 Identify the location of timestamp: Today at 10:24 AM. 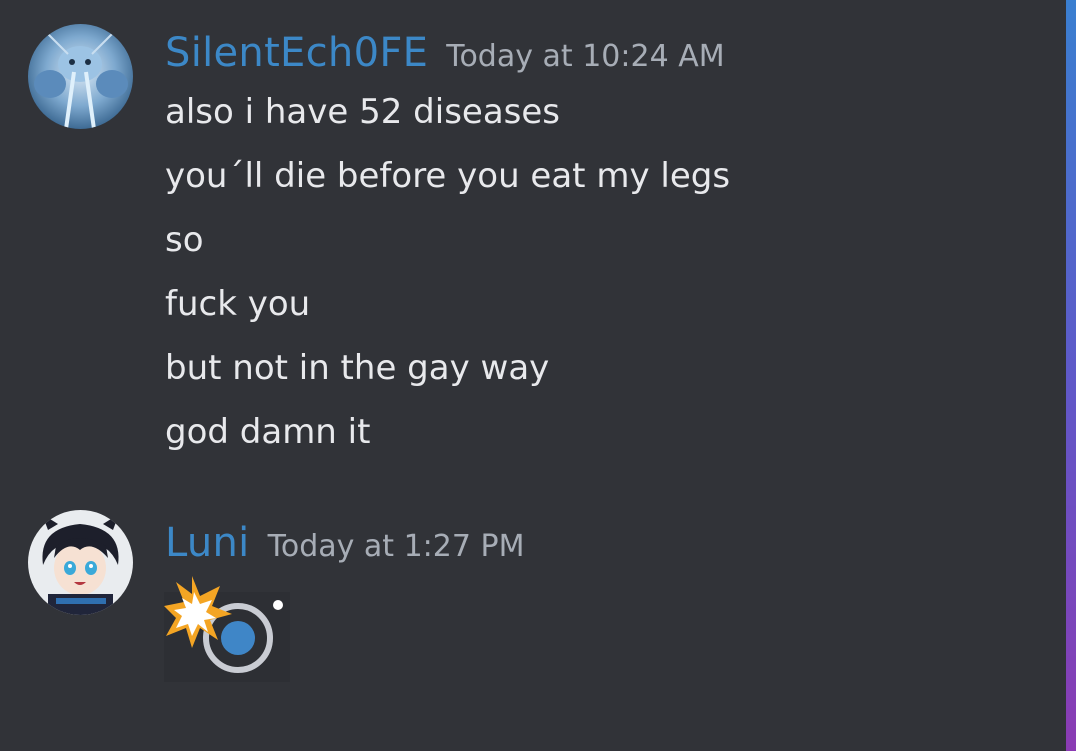
(585, 56).